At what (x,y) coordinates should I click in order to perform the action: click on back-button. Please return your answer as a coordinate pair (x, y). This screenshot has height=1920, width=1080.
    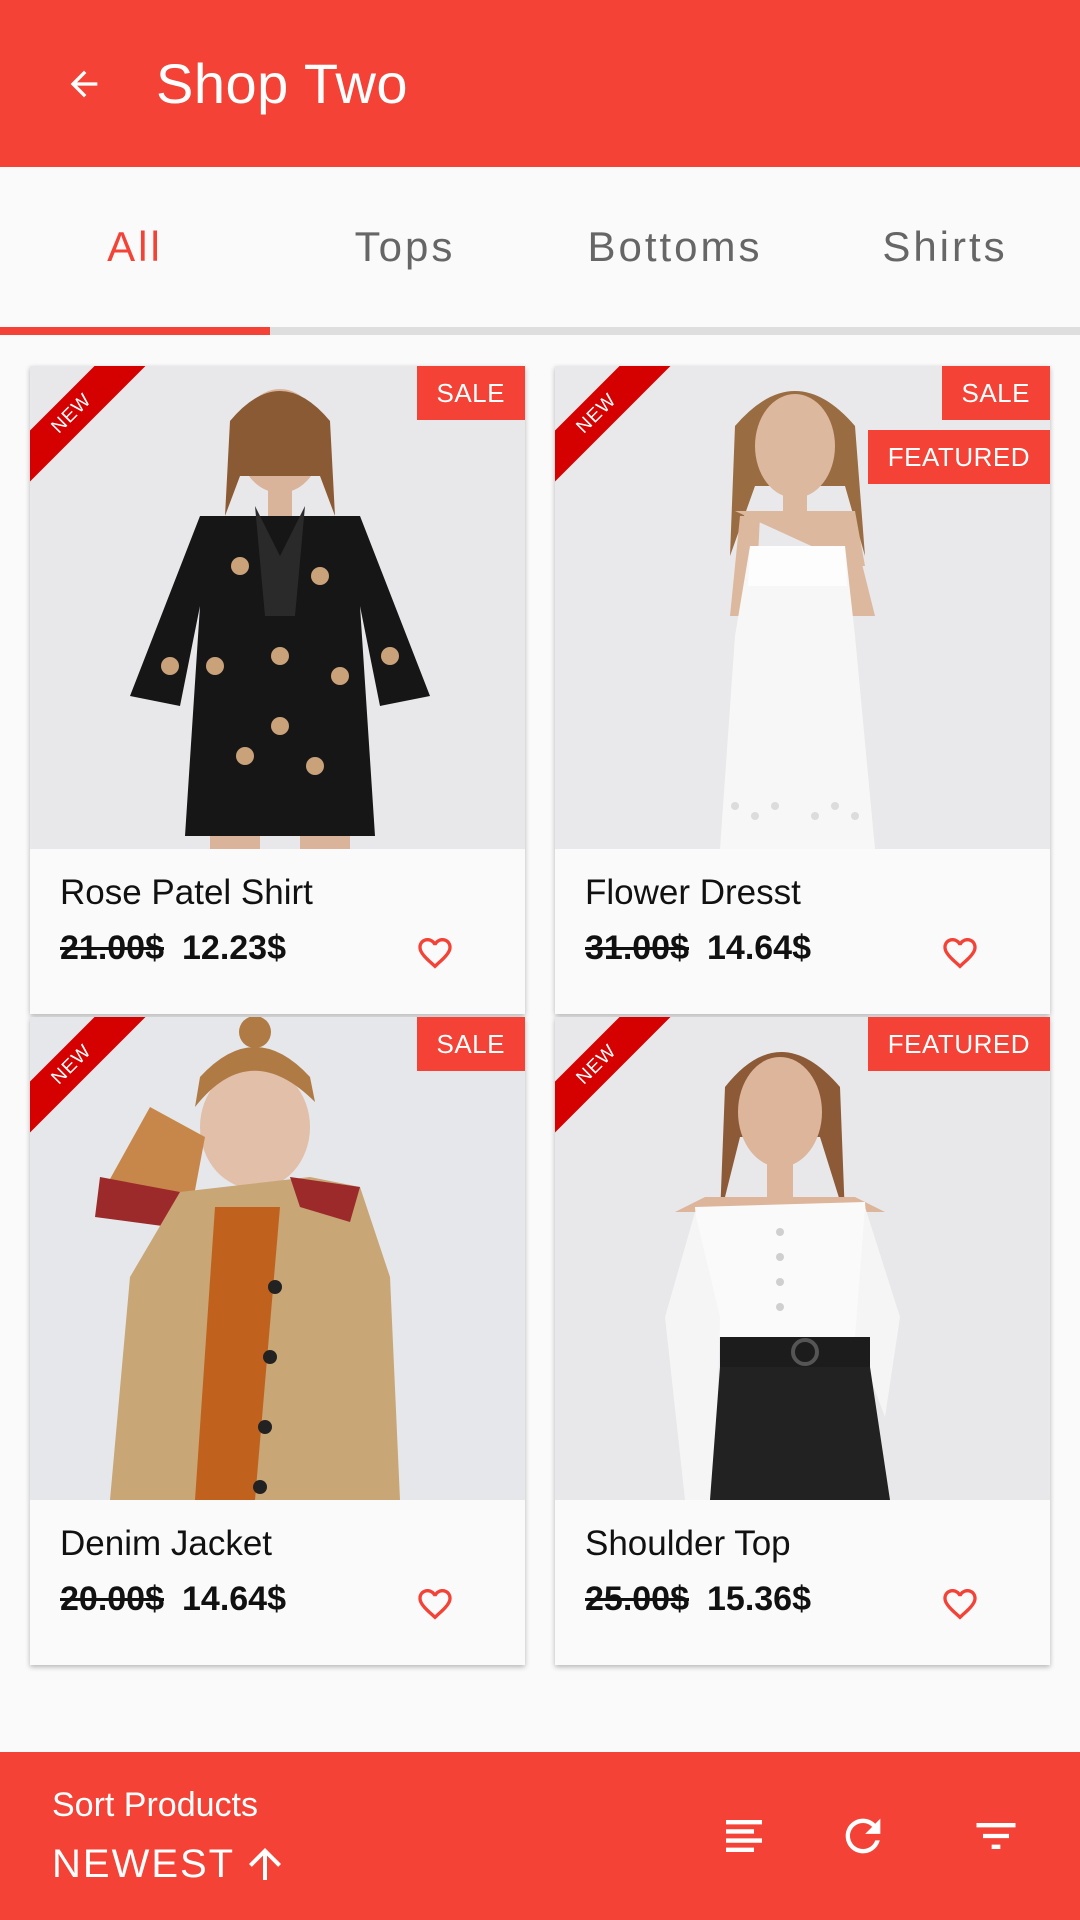
    Looking at the image, I should click on (84, 83).